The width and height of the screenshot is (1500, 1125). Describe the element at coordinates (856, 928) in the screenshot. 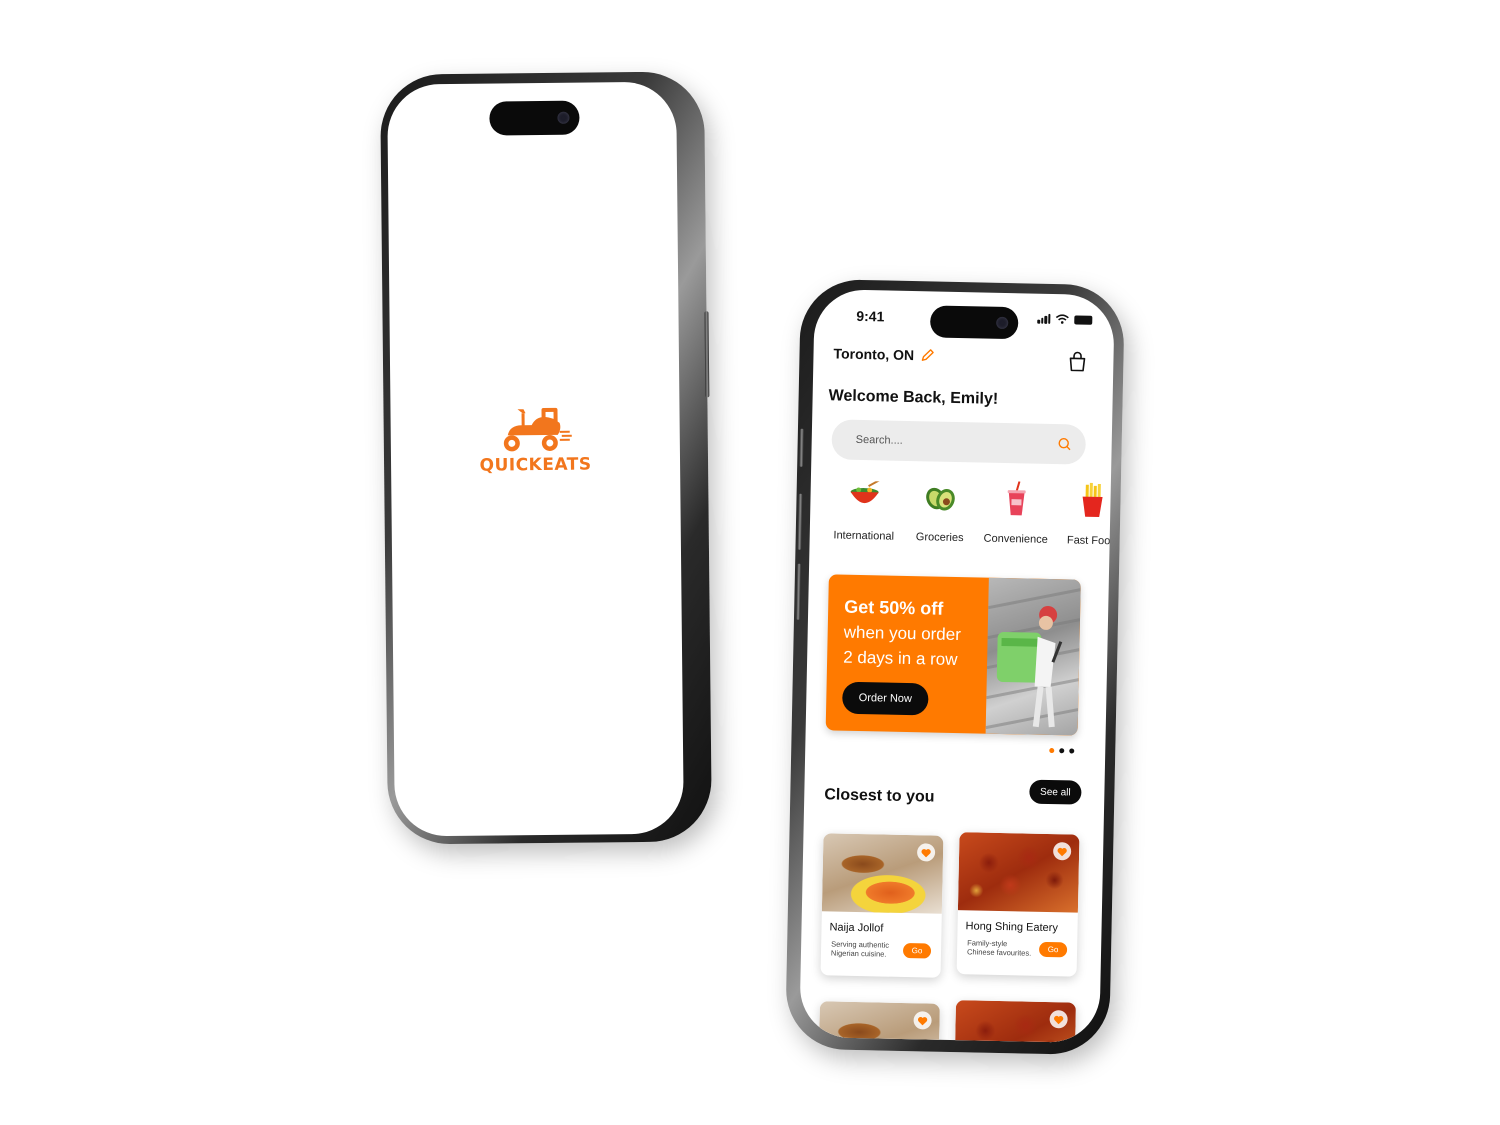

I see `restaurant-name: Naija Jollof` at that location.